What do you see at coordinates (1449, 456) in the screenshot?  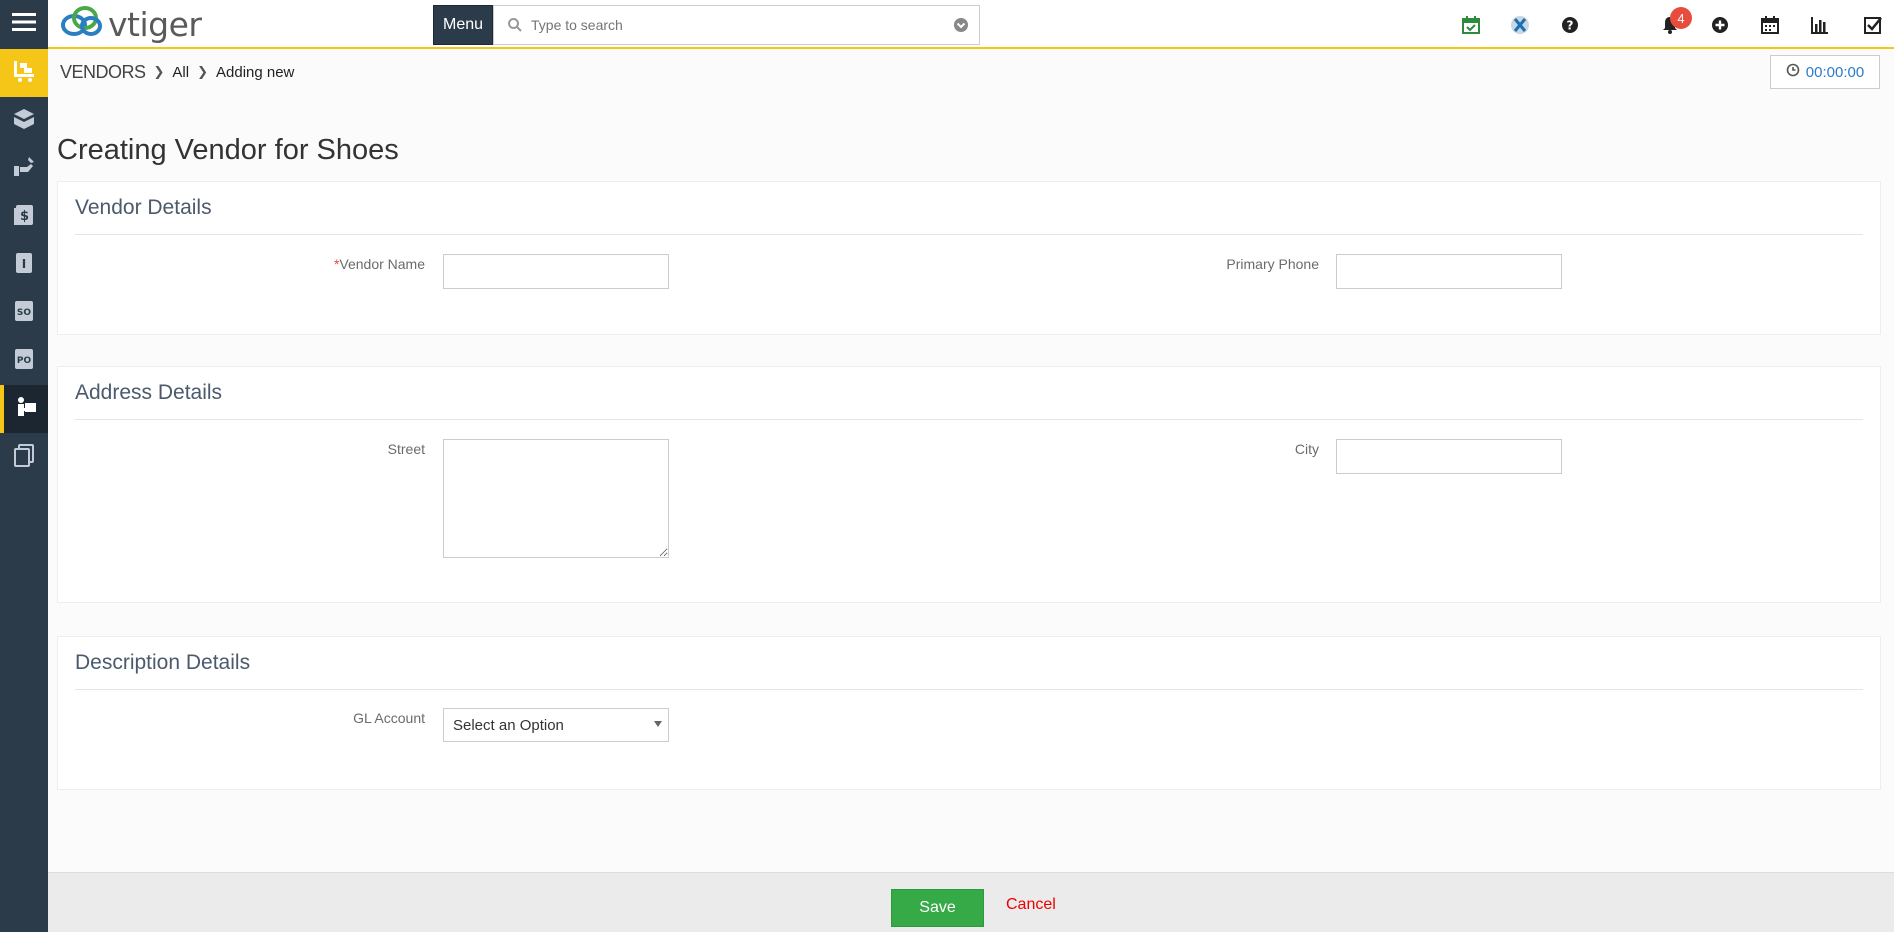 I see `city-field` at bounding box center [1449, 456].